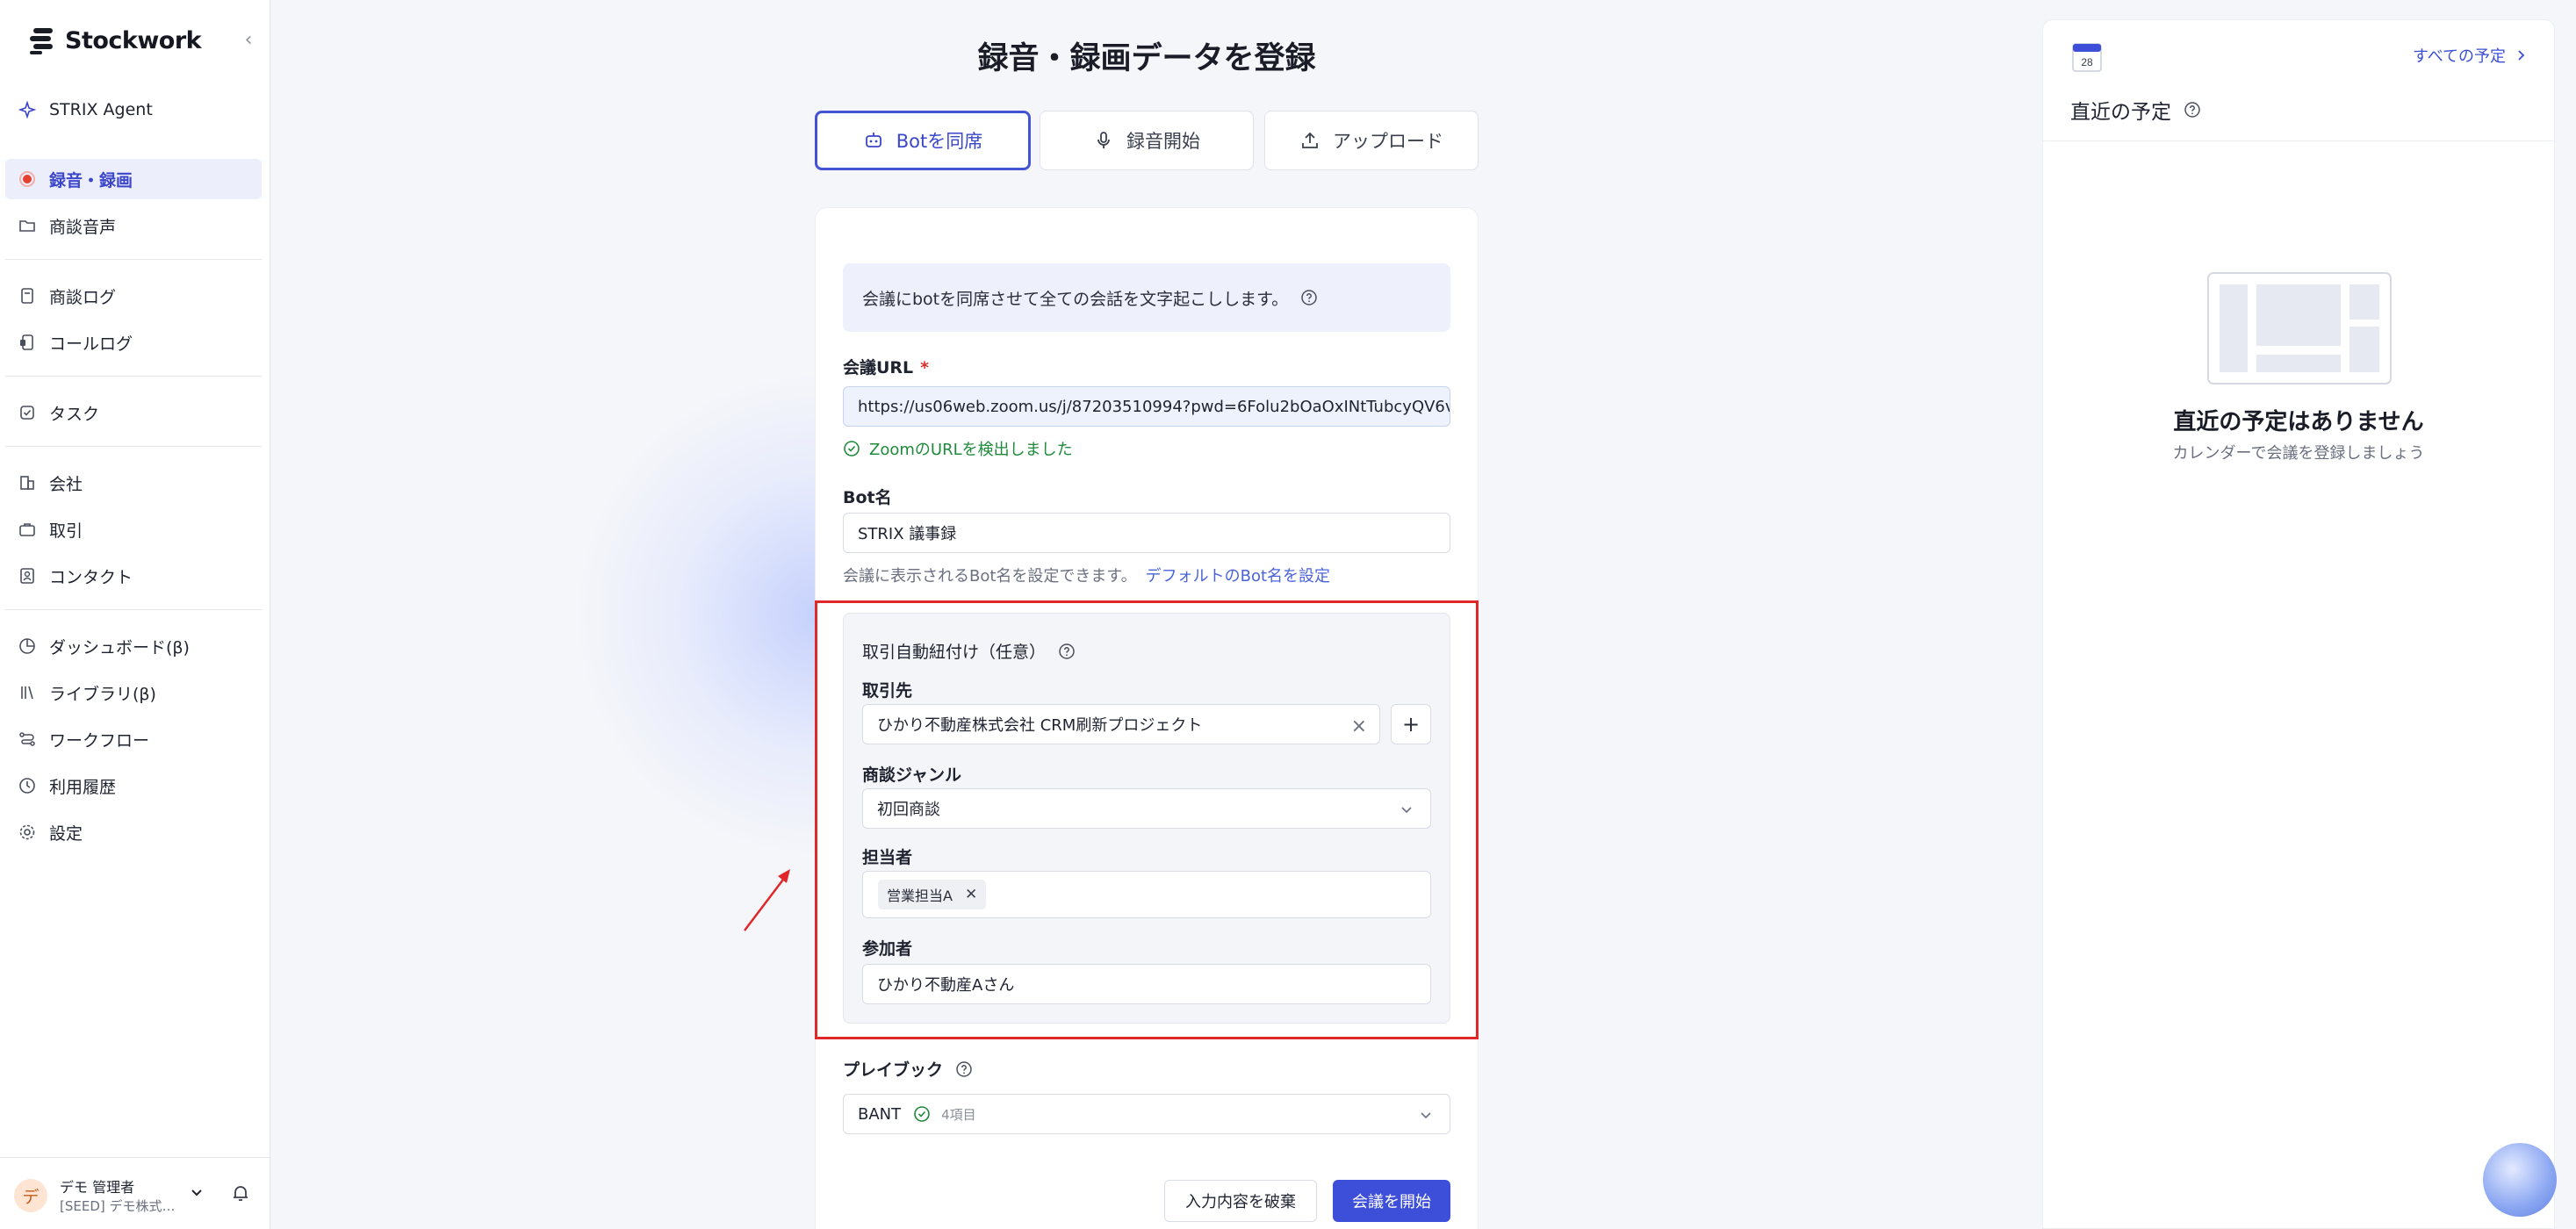 Image resolution: width=2576 pixels, height=1229 pixels. What do you see at coordinates (240, 1193) in the screenshot?
I see `bell-icon` at bounding box center [240, 1193].